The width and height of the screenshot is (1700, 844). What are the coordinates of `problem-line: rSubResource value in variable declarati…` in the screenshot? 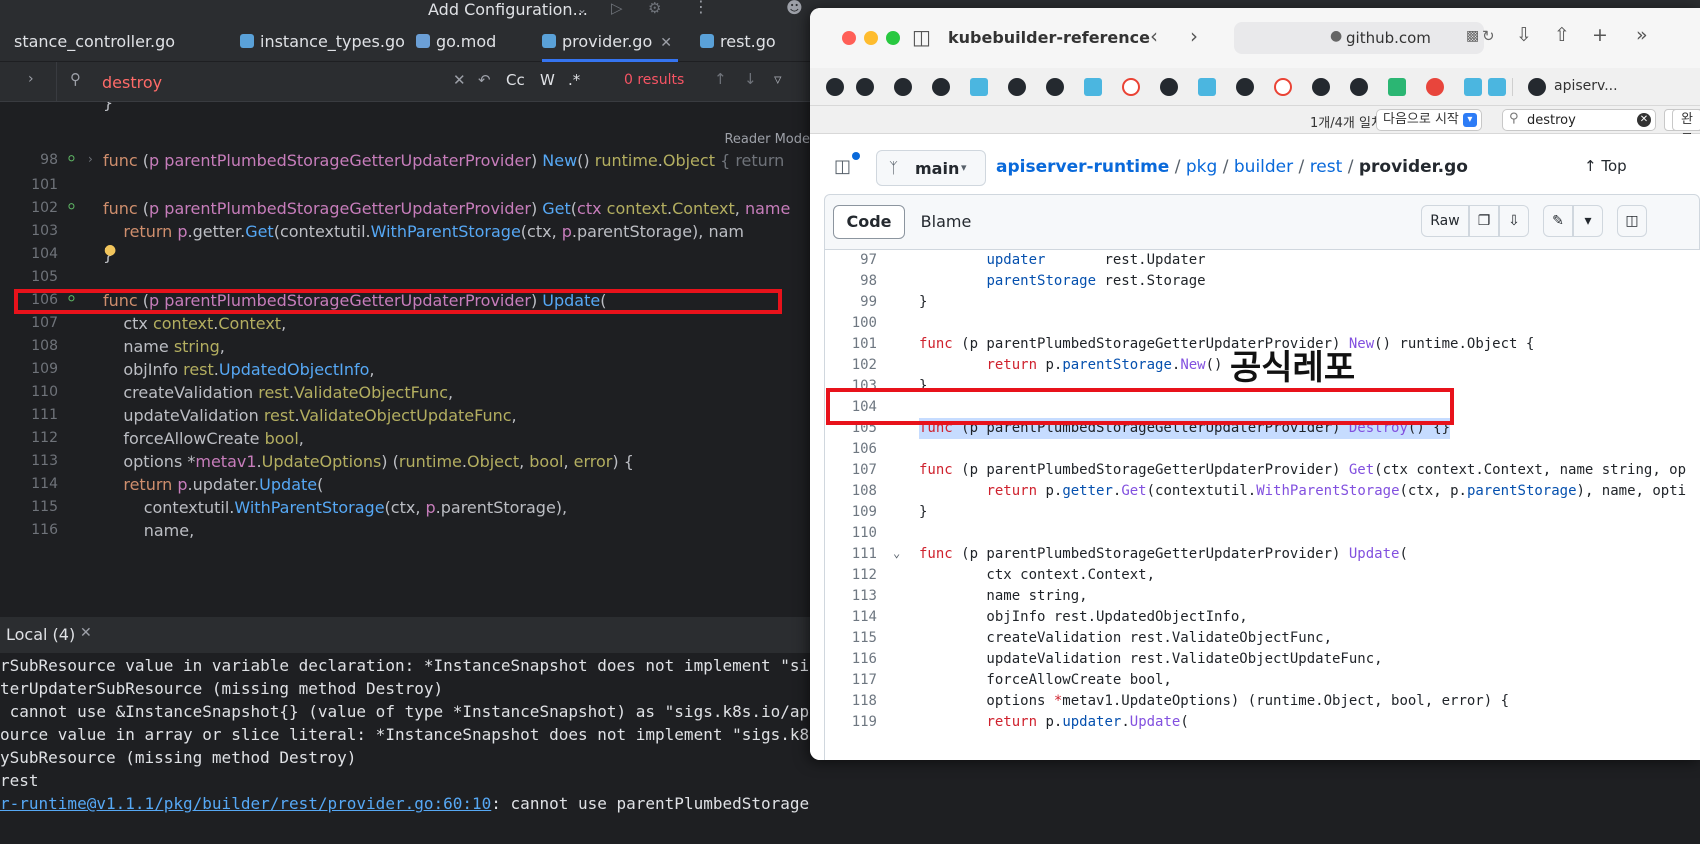 It's located at (405, 665).